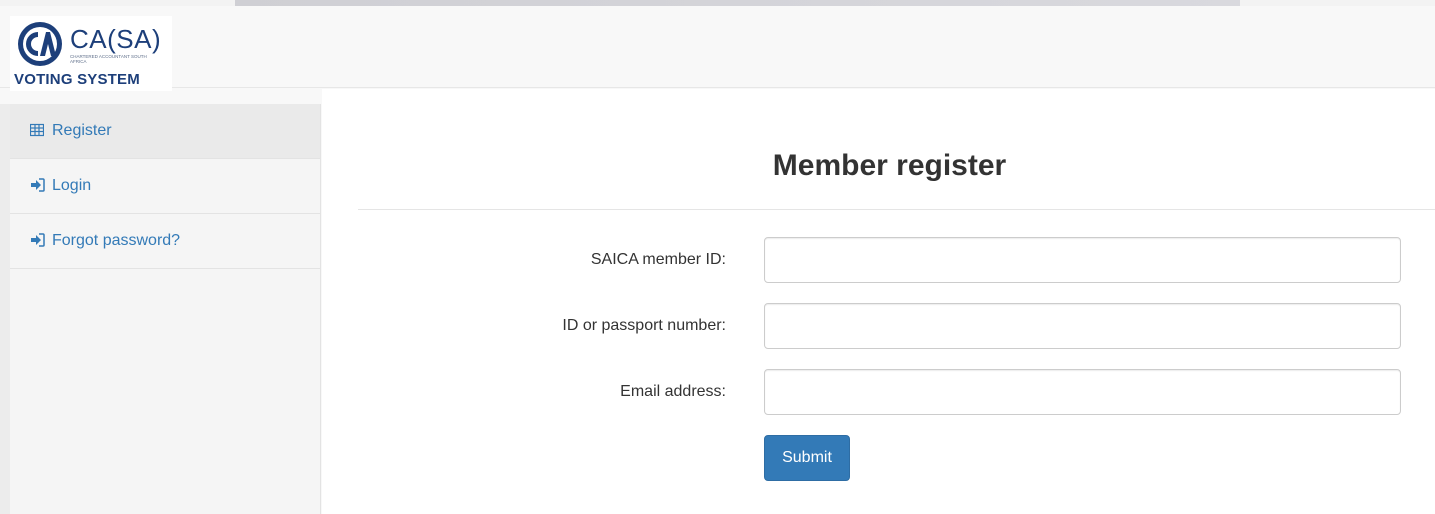 The width and height of the screenshot is (1435, 514). What do you see at coordinates (896, 209) in the screenshot?
I see `title-divider` at bounding box center [896, 209].